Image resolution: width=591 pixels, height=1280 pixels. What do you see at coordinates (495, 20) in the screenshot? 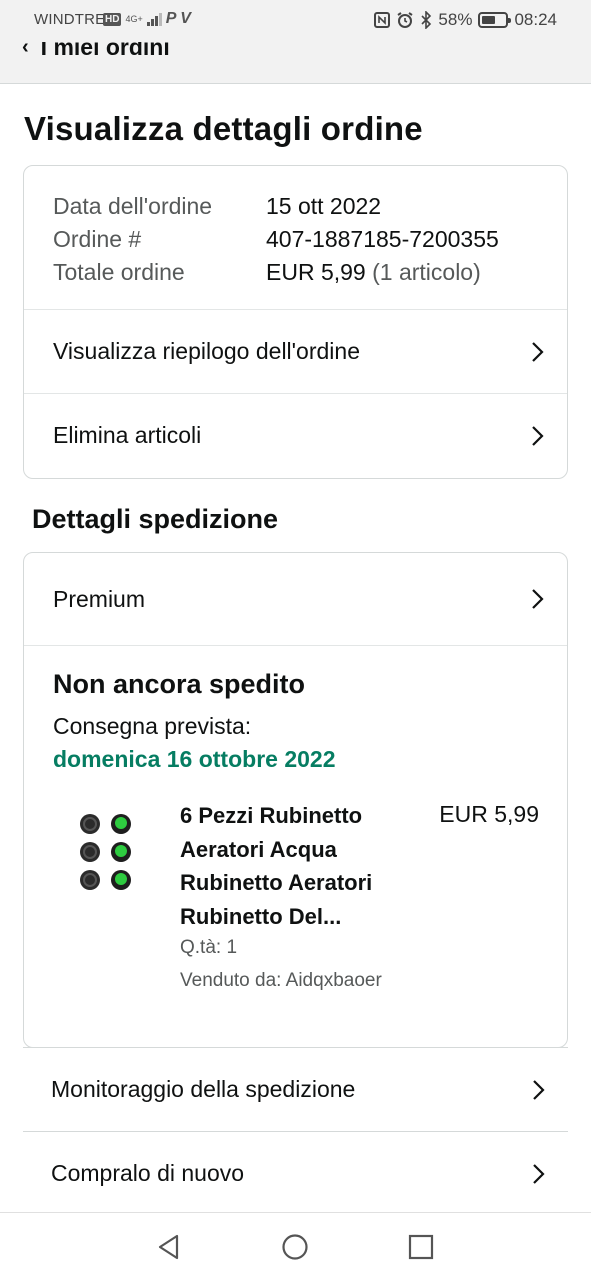
I see `battery-icon` at bounding box center [495, 20].